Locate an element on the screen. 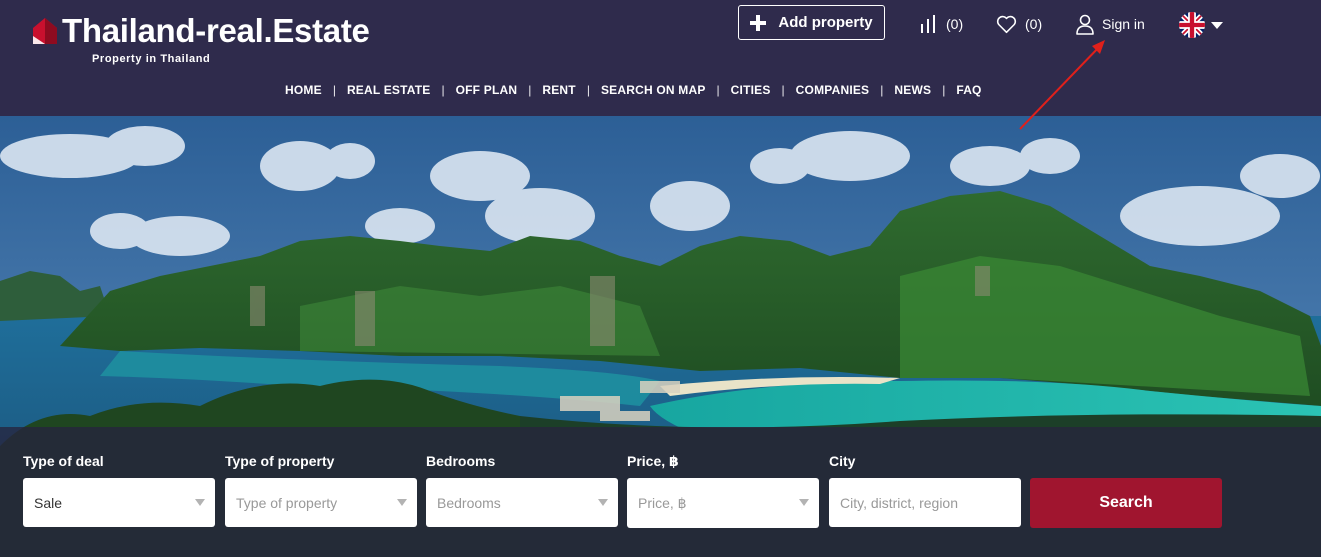  compare-link: (0) is located at coordinates (941, 24).